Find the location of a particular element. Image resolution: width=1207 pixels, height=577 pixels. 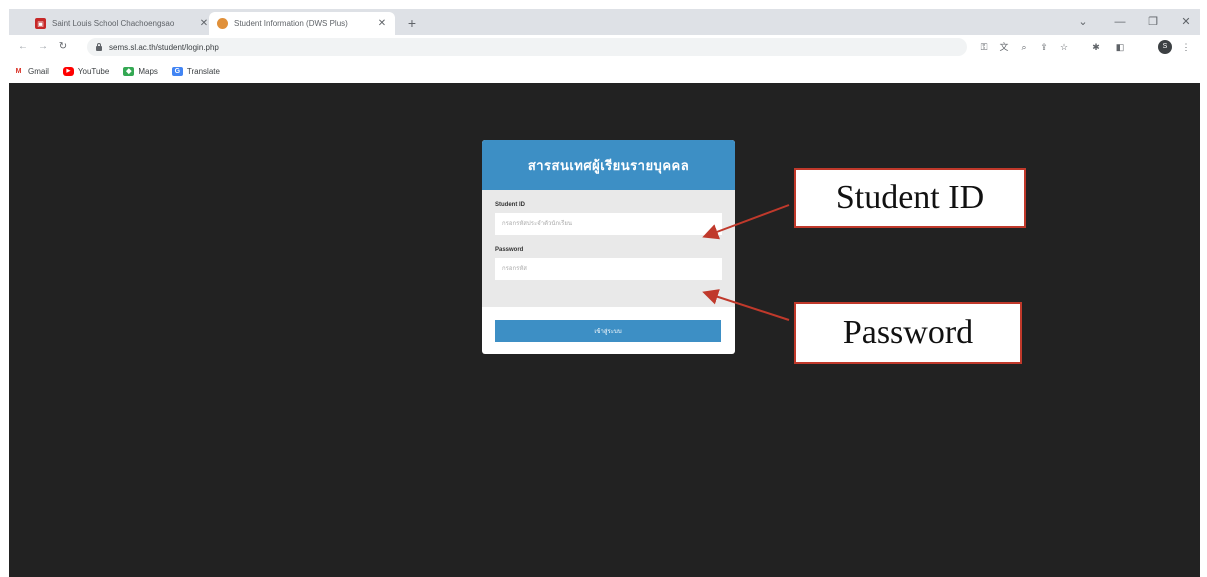

student-id-input is located at coordinates (608, 224).